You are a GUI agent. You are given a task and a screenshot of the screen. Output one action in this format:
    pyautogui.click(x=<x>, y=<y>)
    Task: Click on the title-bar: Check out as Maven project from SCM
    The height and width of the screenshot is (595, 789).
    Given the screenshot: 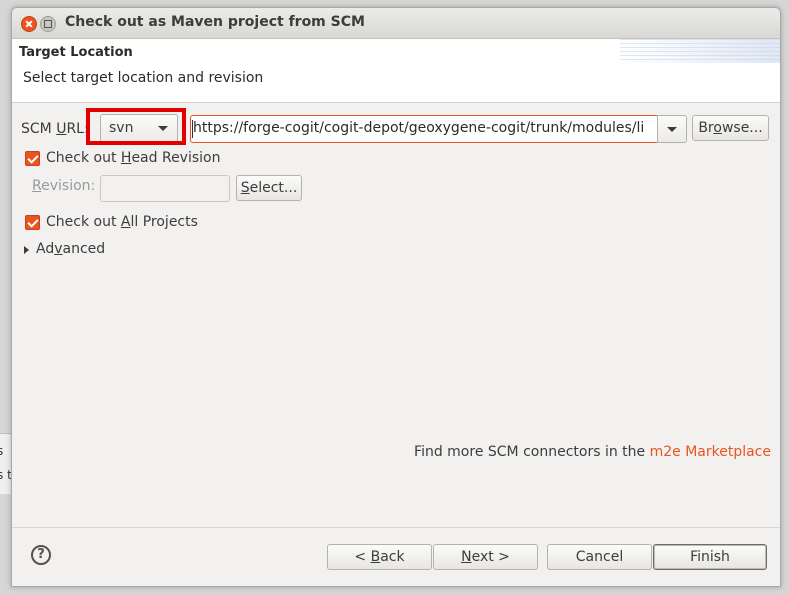 What is the action you would take?
    pyautogui.click(x=396, y=23)
    